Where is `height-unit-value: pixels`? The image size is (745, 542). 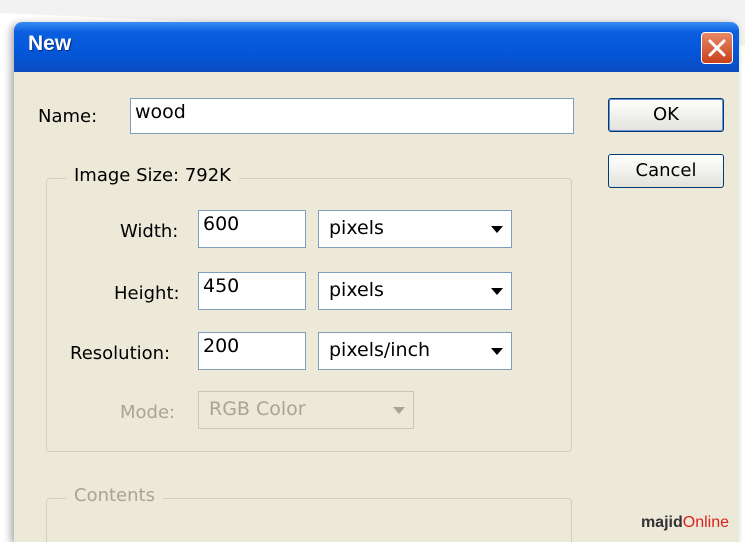
height-unit-value: pixels is located at coordinates (356, 290).